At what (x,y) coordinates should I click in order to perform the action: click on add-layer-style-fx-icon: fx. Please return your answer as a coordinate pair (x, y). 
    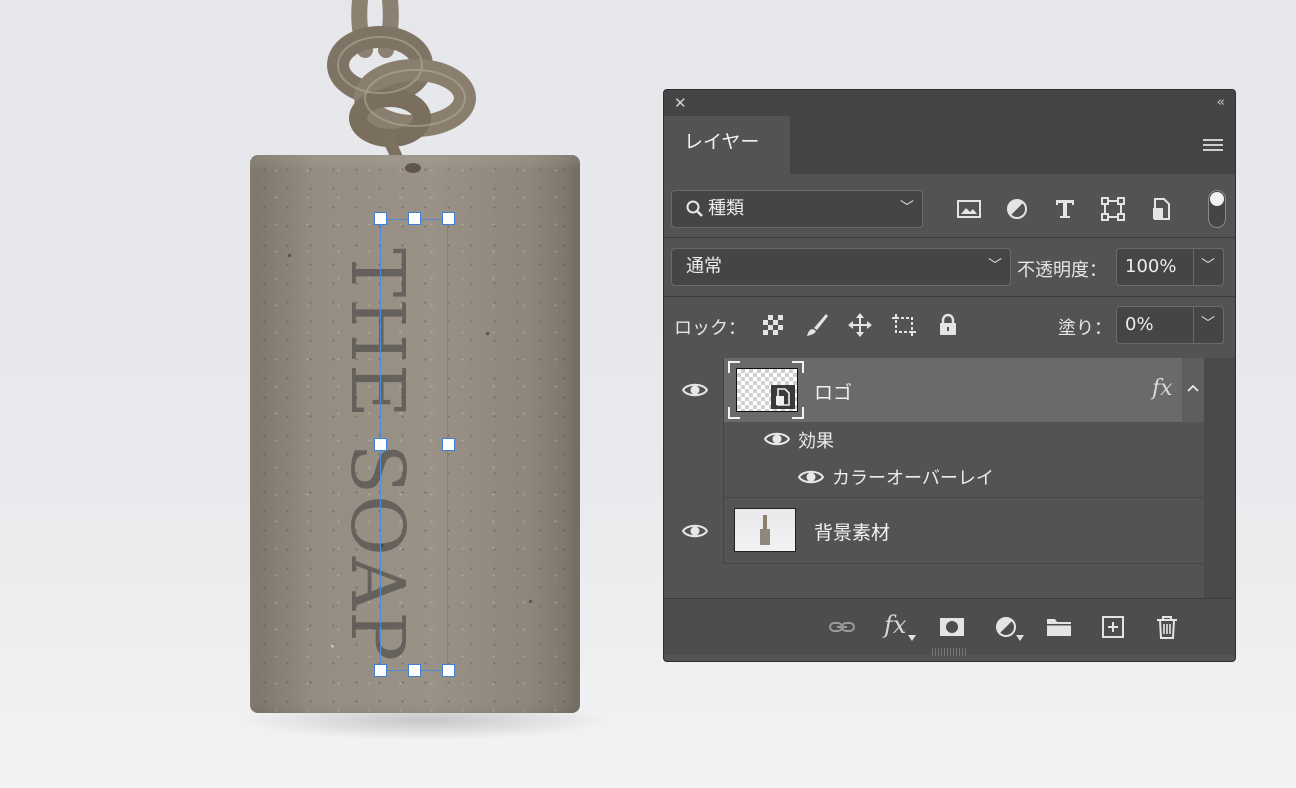
    Looking at the image, I should click on (895, 625).